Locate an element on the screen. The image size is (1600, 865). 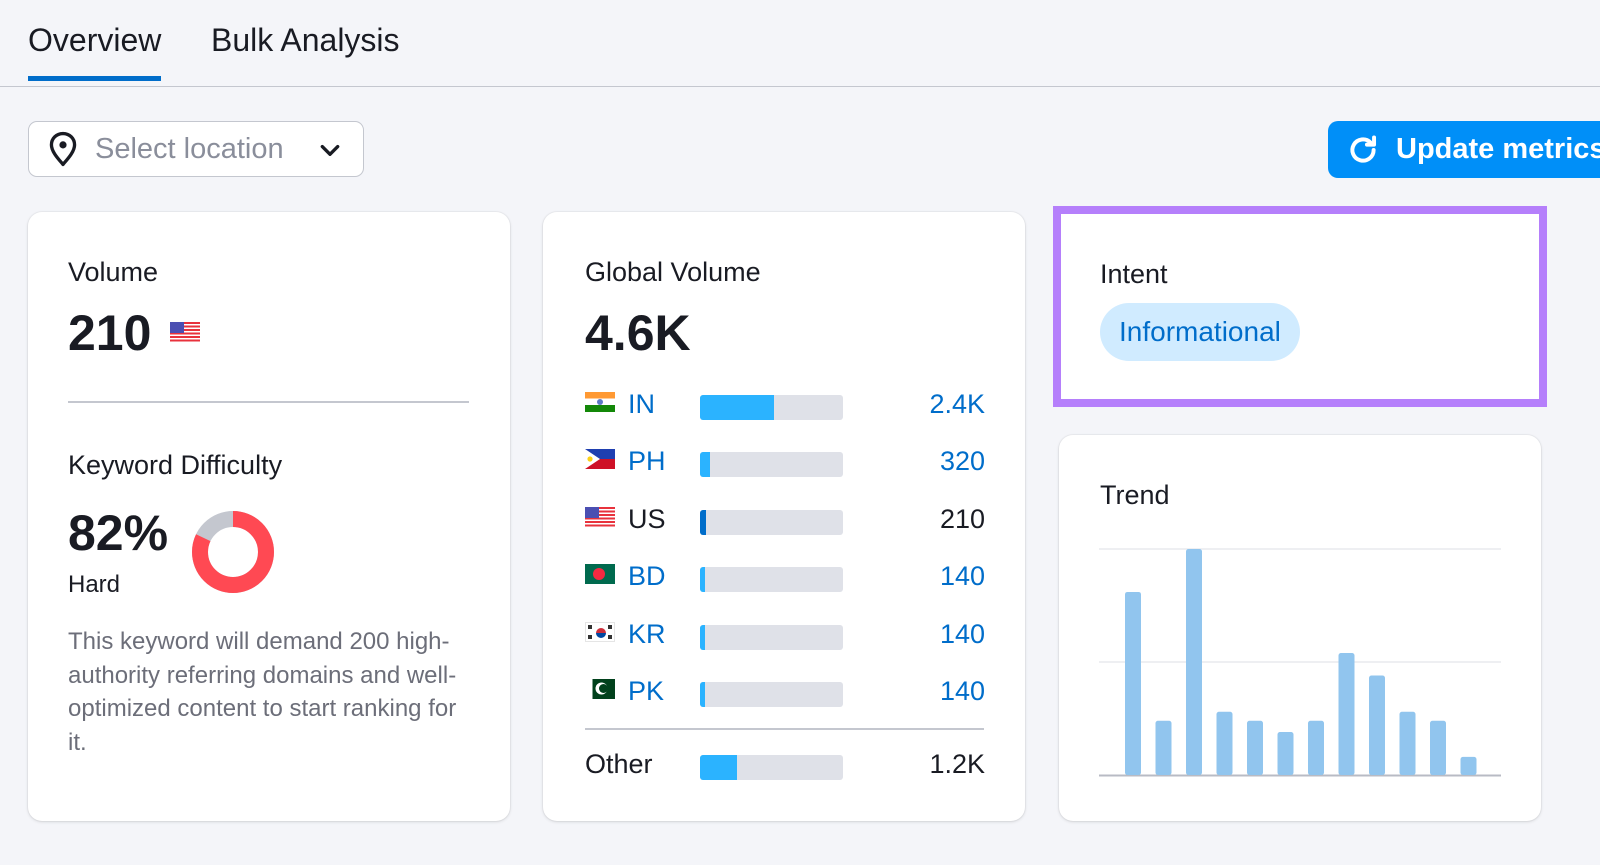
difficulty-donut-chart is located at coordinates (233, 552).